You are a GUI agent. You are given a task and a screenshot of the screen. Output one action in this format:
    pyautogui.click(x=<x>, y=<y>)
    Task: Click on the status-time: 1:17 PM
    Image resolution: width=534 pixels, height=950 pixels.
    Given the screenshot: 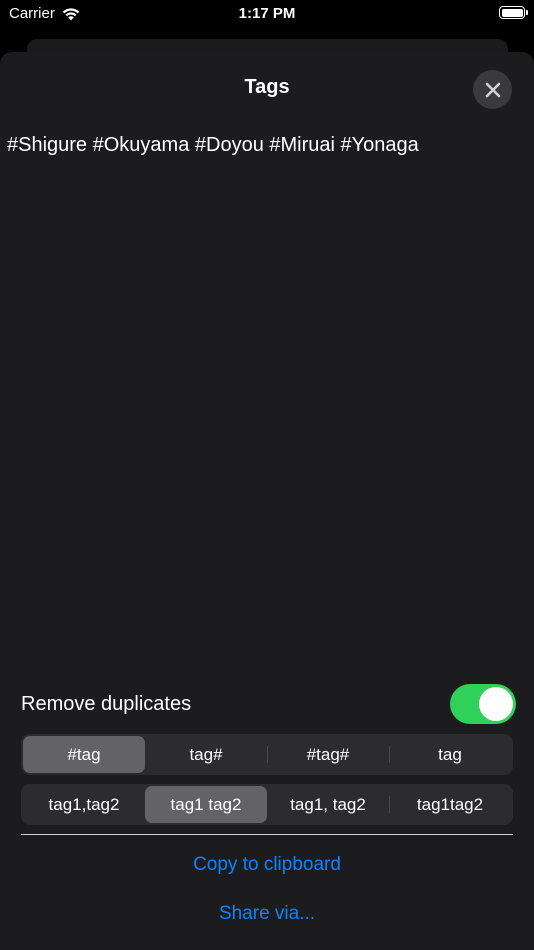 What is the action you would take?
    pyautogui.click(x=267, y=13)
    